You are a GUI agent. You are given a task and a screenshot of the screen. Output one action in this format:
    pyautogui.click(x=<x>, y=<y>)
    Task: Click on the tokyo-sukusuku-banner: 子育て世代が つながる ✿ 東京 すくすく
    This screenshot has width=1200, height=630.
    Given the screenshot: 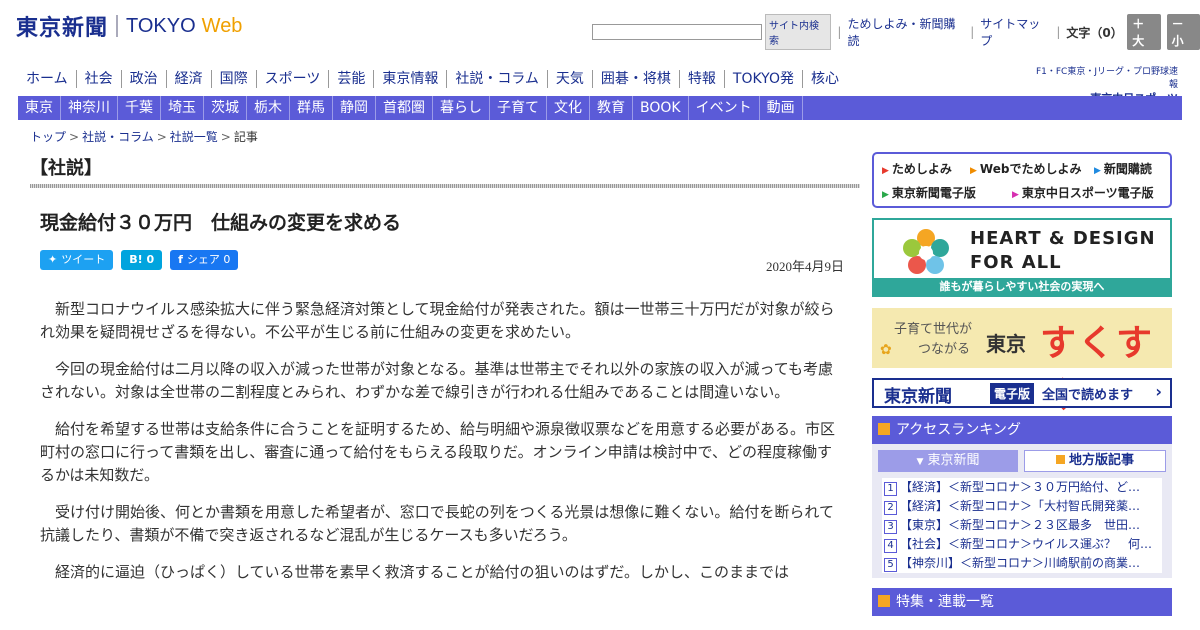 What is the action you would take?
    pyautogui.click(x=1022, y=362)
    